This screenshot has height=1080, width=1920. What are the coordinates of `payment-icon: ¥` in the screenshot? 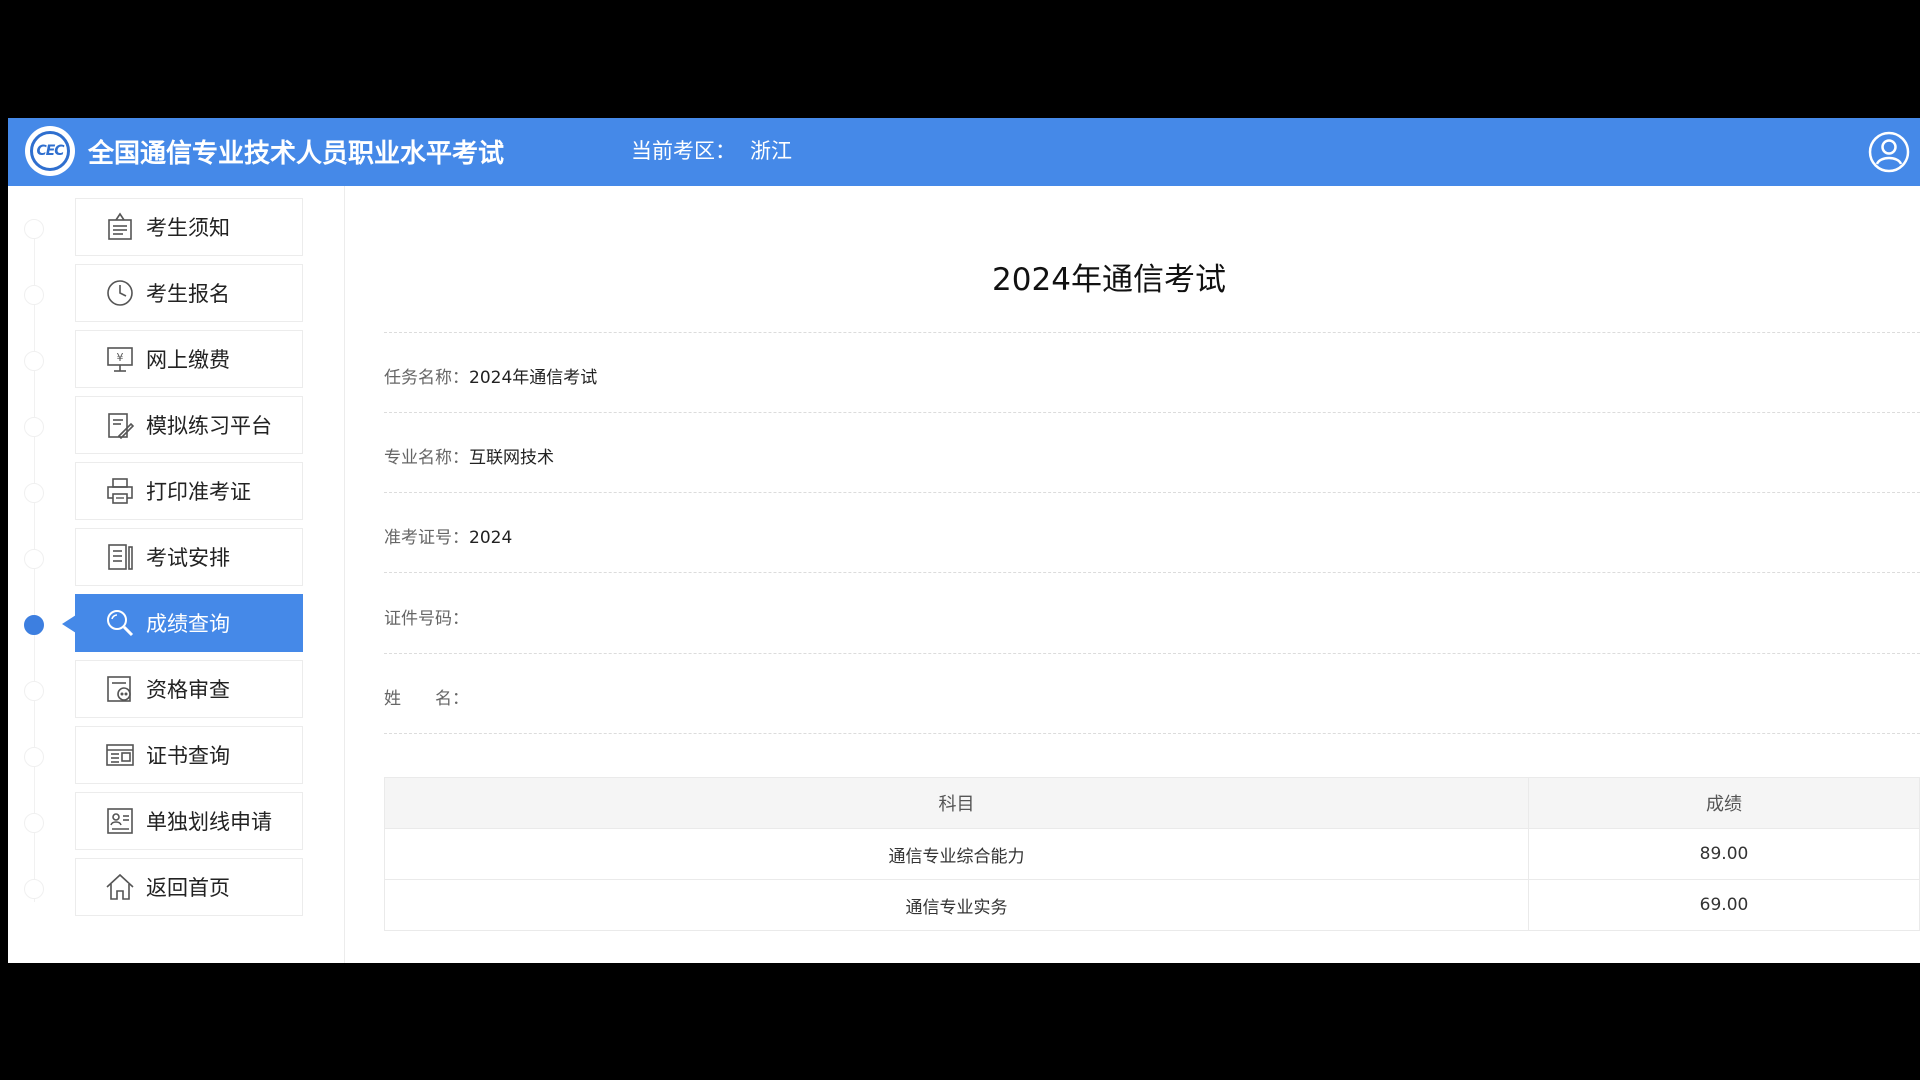 It's located at (120, 359).